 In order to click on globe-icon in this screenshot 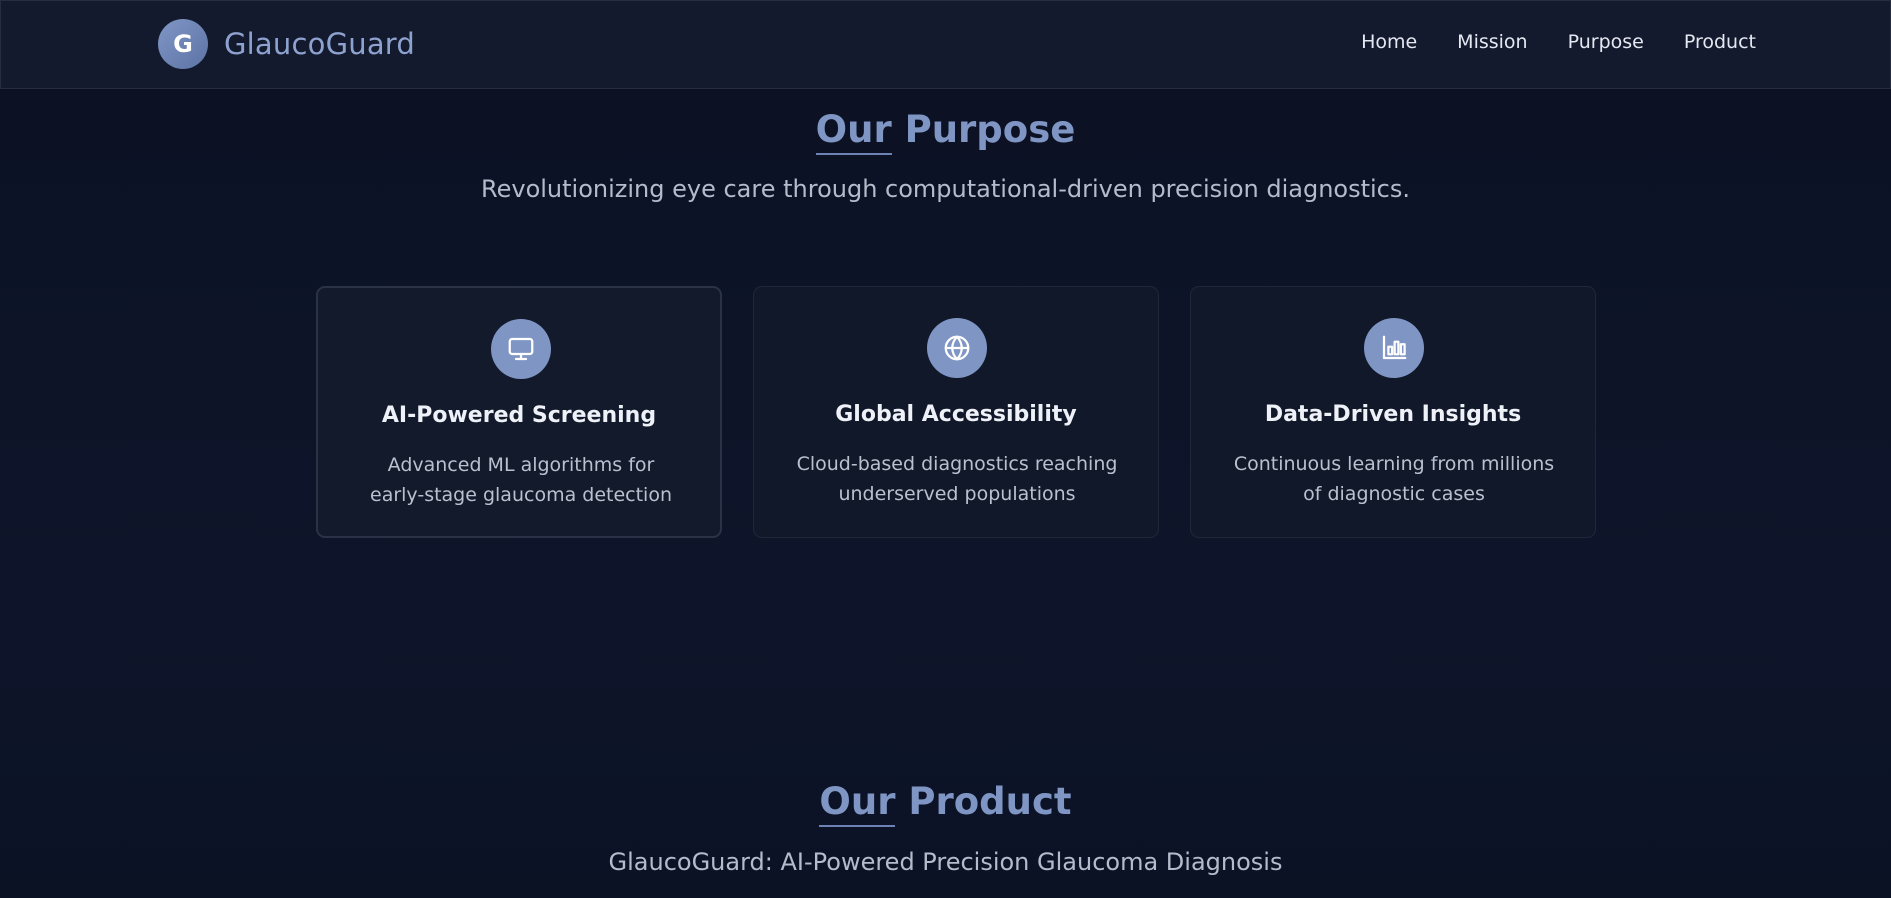, I will do `click(957, 348)`.